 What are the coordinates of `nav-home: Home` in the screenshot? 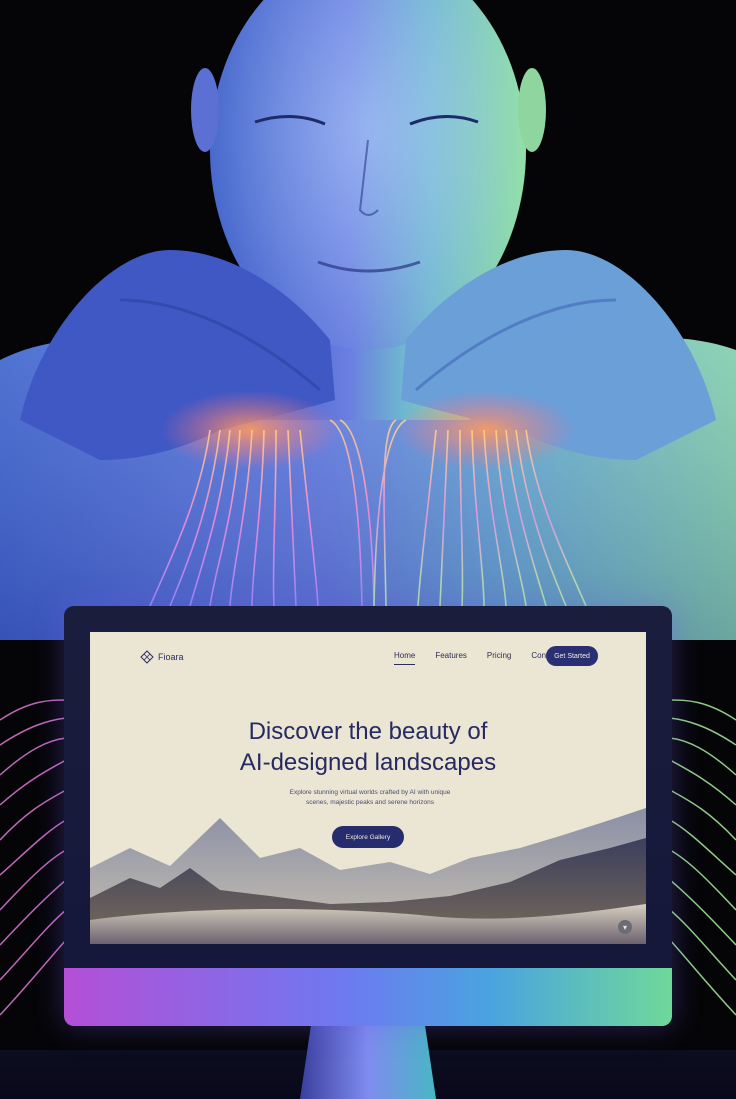 It's located at (405, 658).